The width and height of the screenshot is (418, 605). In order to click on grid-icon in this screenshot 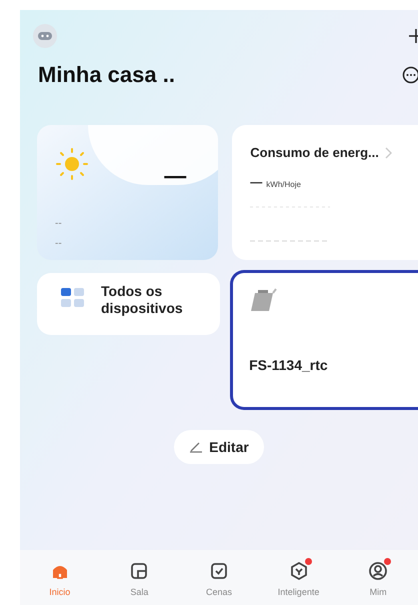, I will do `click(73, 298)`.